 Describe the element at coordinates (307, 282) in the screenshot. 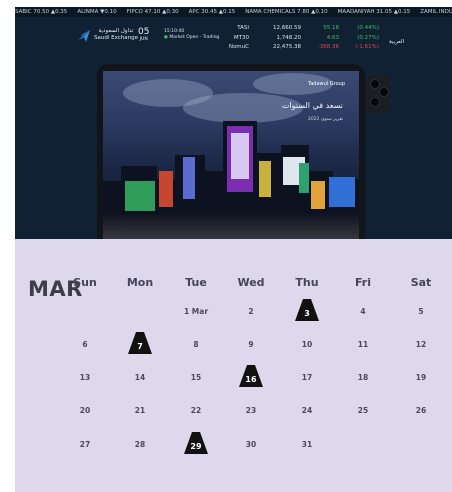

I see `weekday-thu: Thu` at that location.